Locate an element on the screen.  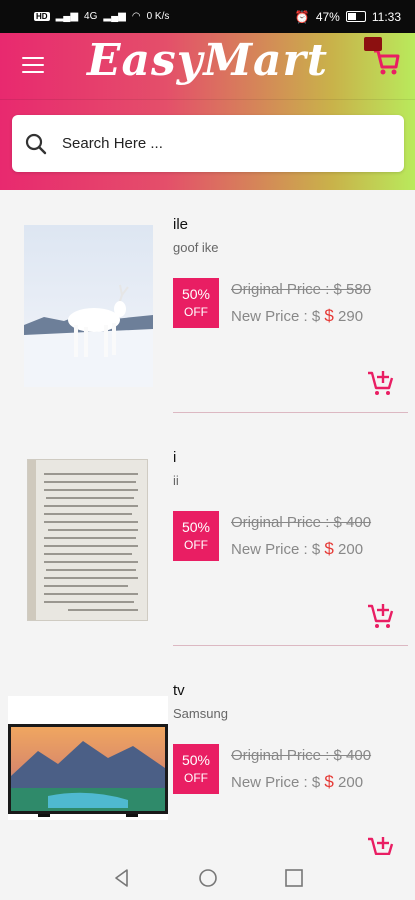
product-description: goof ike is located at coordinates (196, 247).